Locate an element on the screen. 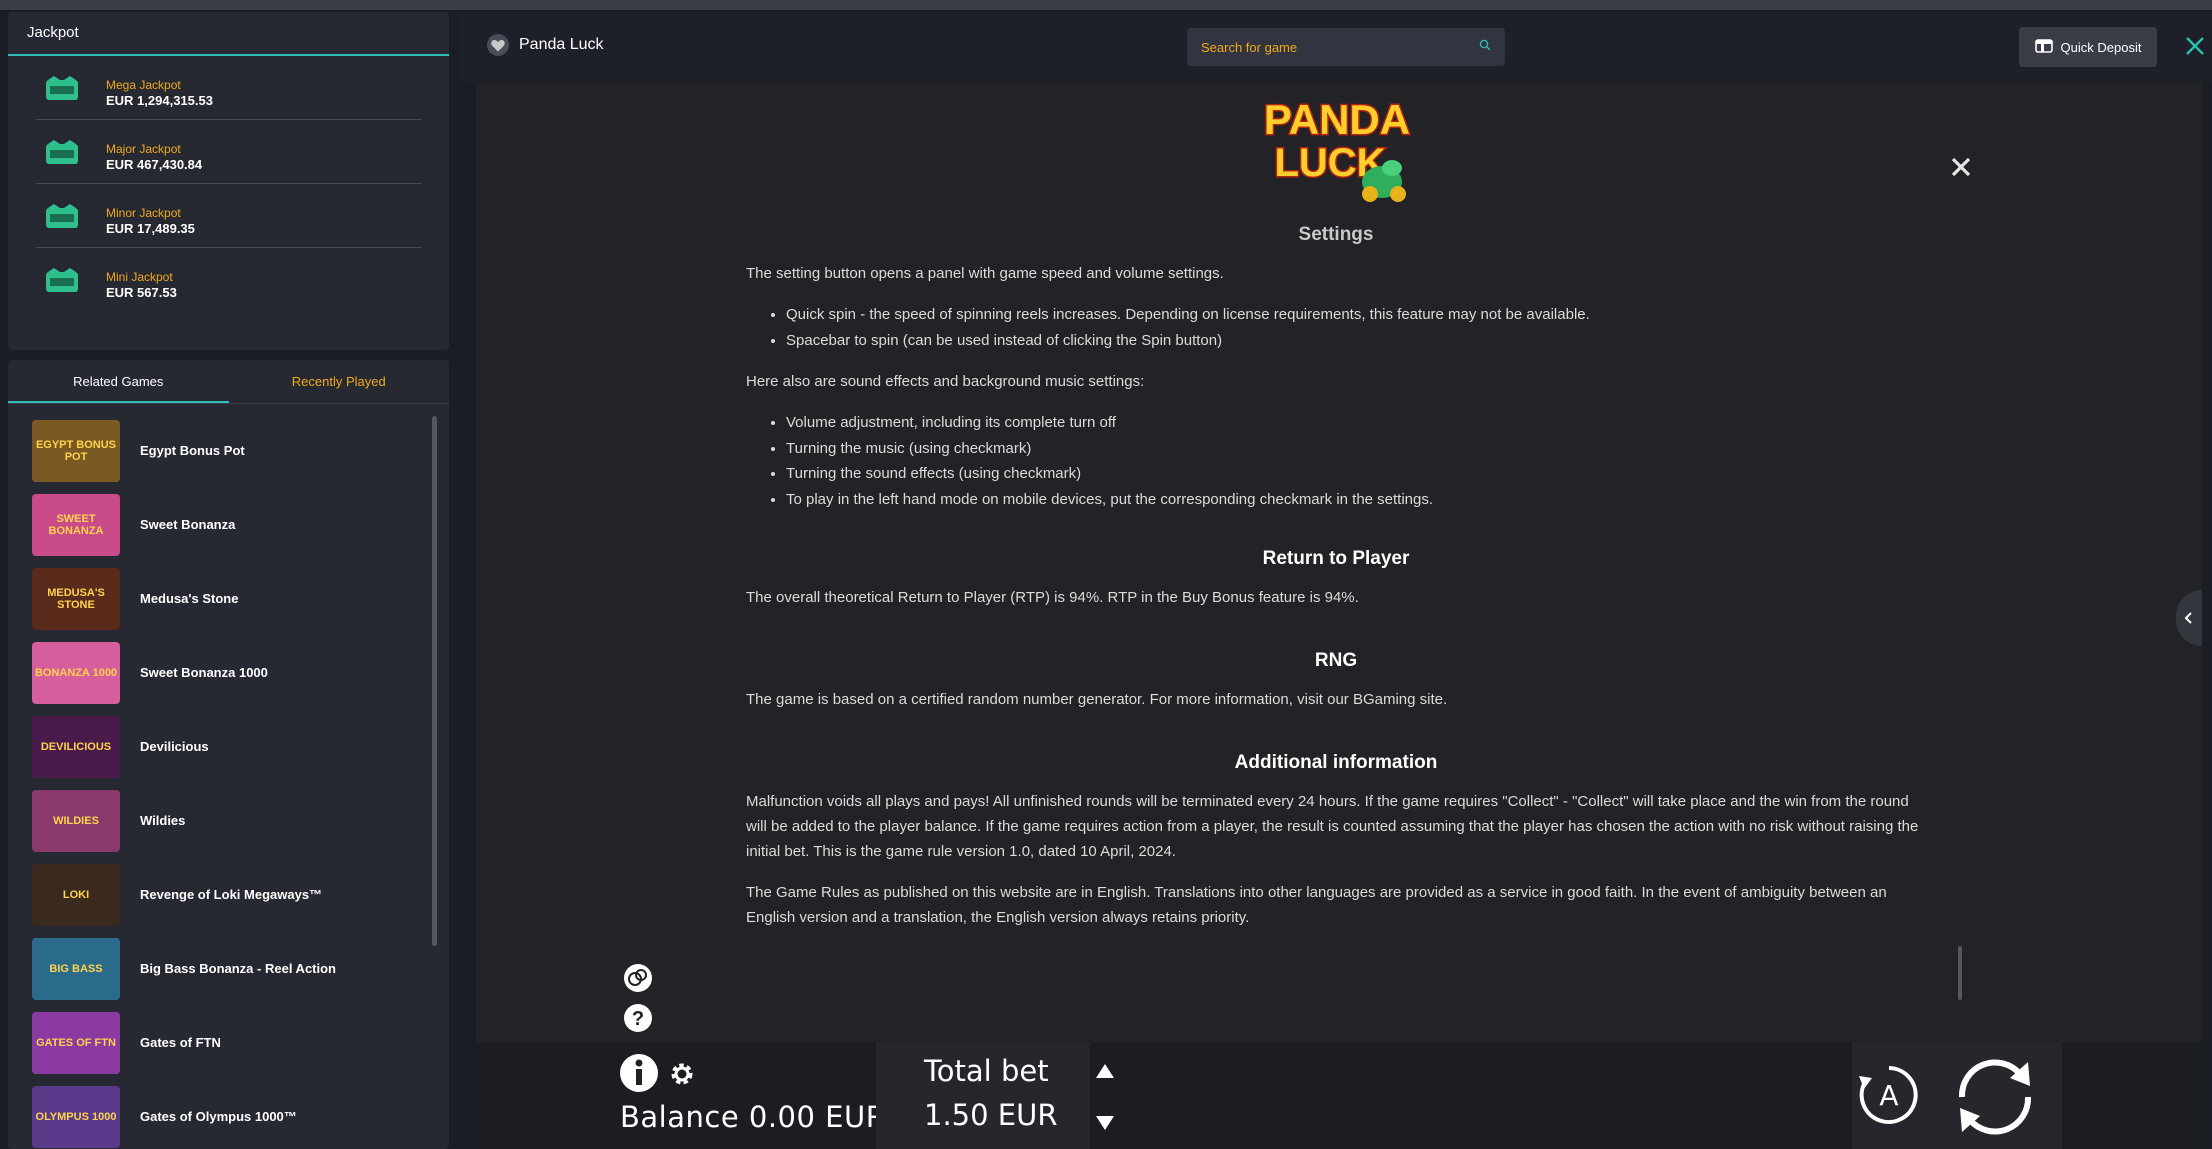 This screenshot has width=2212, height=1149. autoplay-icon: A is located at coordinates (1889, 1097).